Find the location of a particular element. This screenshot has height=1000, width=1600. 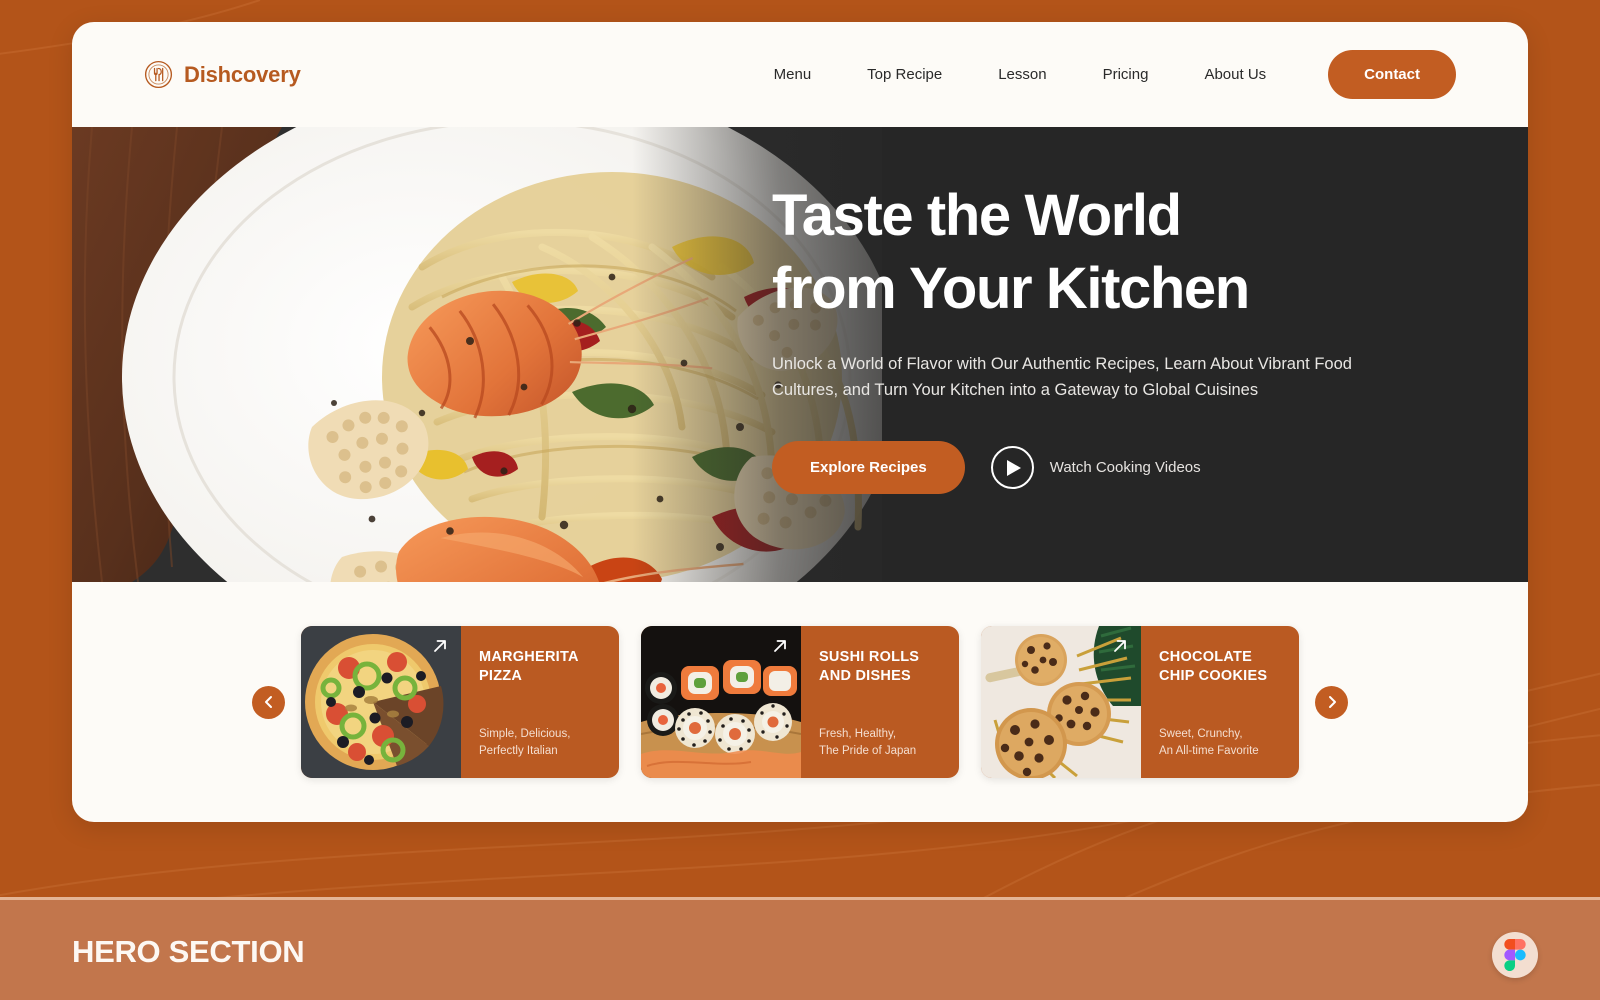

utensils-circle-icon is located at coordinates (158, 74).